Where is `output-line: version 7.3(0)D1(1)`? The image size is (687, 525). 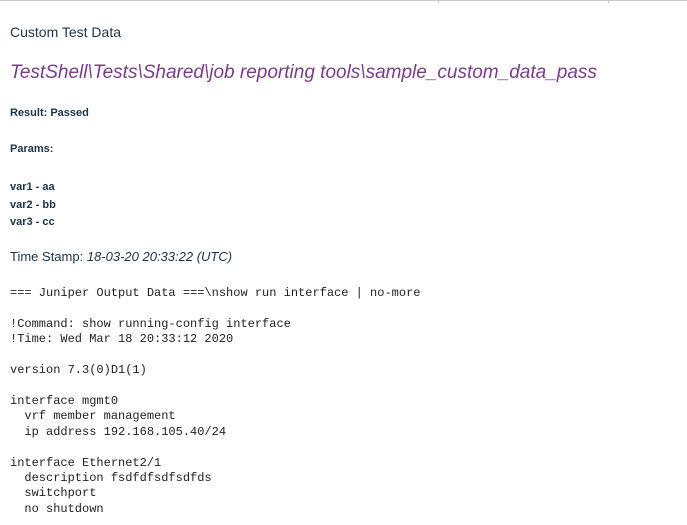 output-line: version 7.3(0)D1(1) is located at coordinates (78, 370).